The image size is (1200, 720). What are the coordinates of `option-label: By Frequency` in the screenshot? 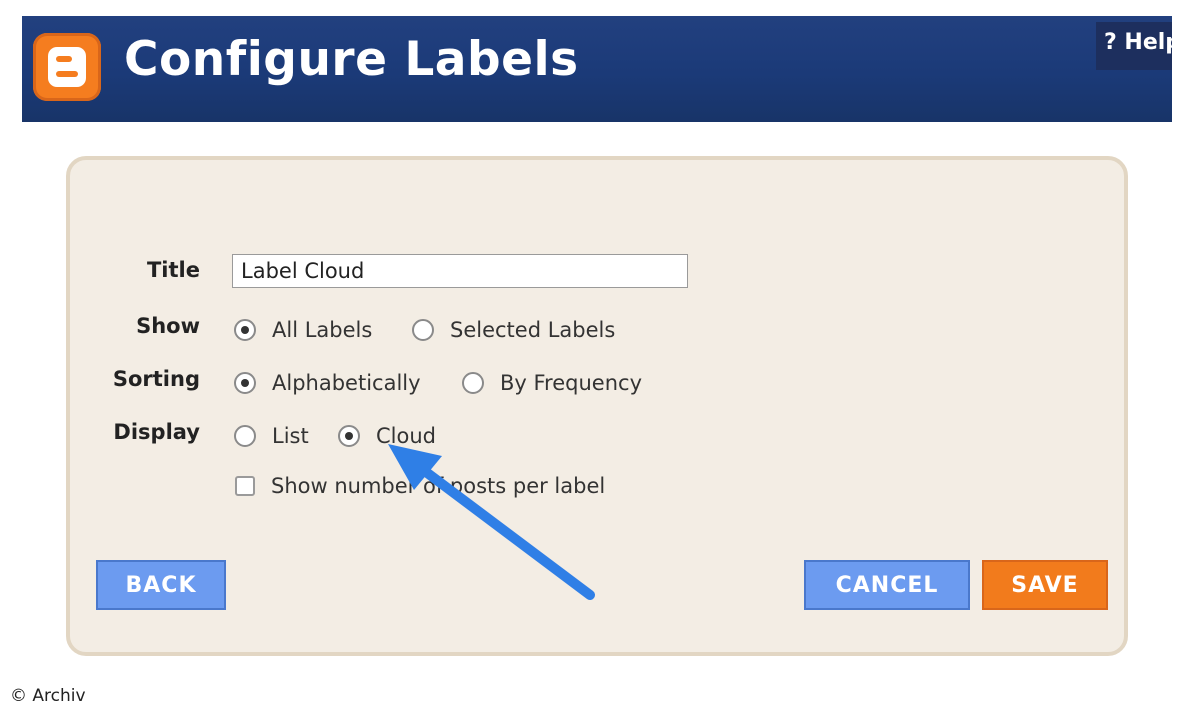 It's located at (571, 383).